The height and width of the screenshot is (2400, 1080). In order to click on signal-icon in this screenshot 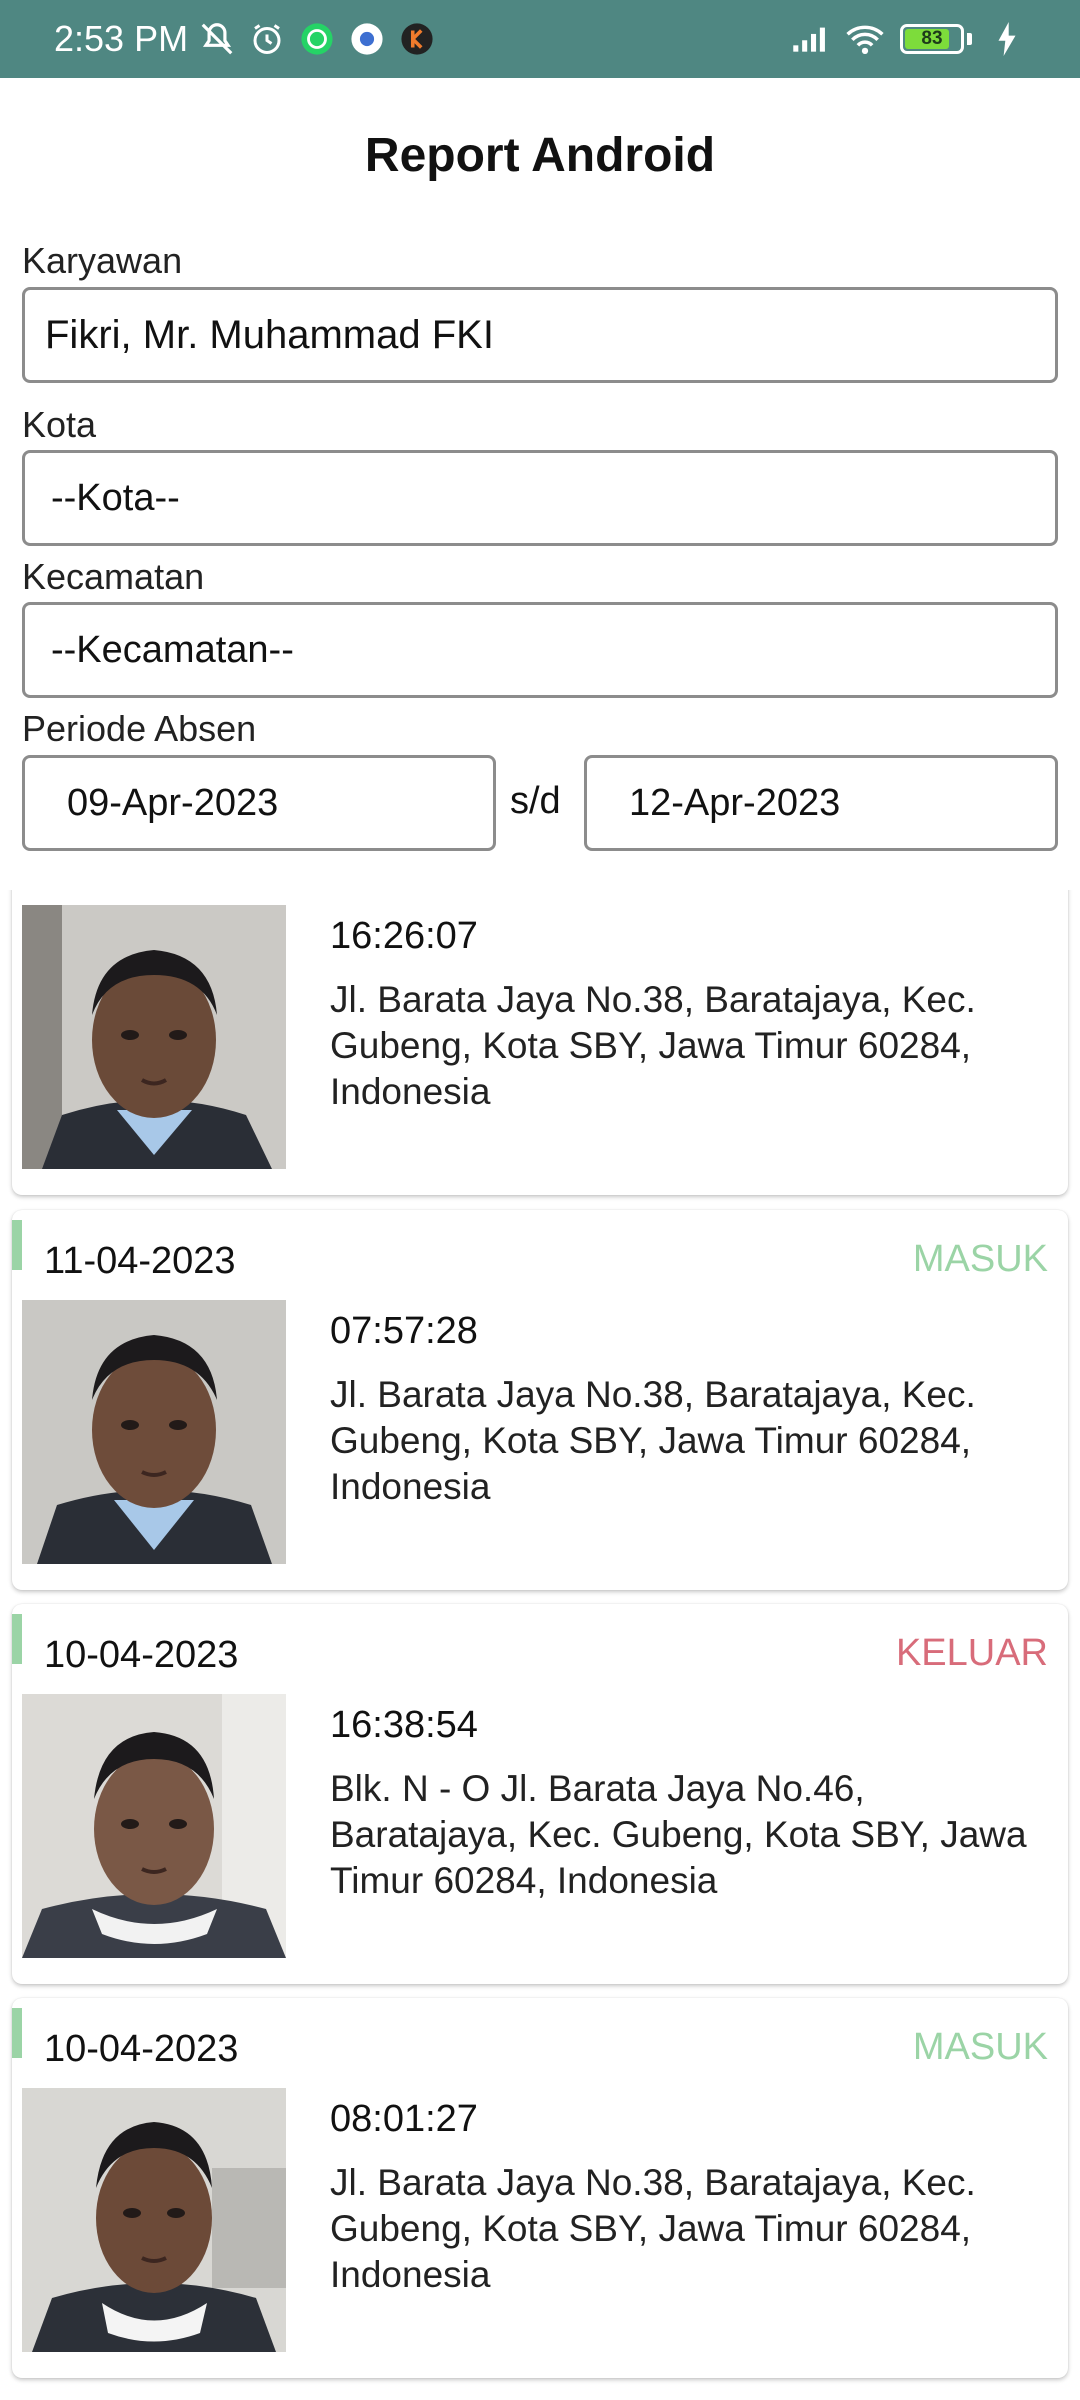, I will do `click(811, 39)`.